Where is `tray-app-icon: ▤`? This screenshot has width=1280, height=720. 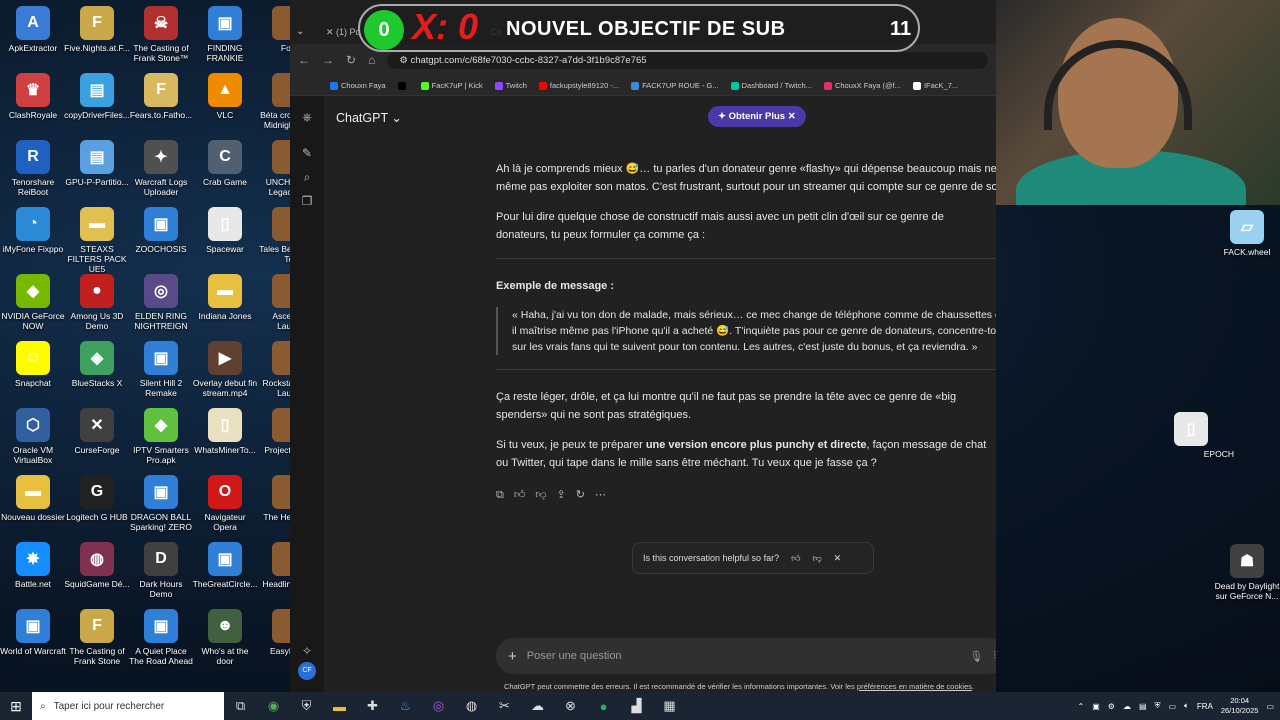
tray-app-icon: ▤ is located at coordinates (1143, 706).